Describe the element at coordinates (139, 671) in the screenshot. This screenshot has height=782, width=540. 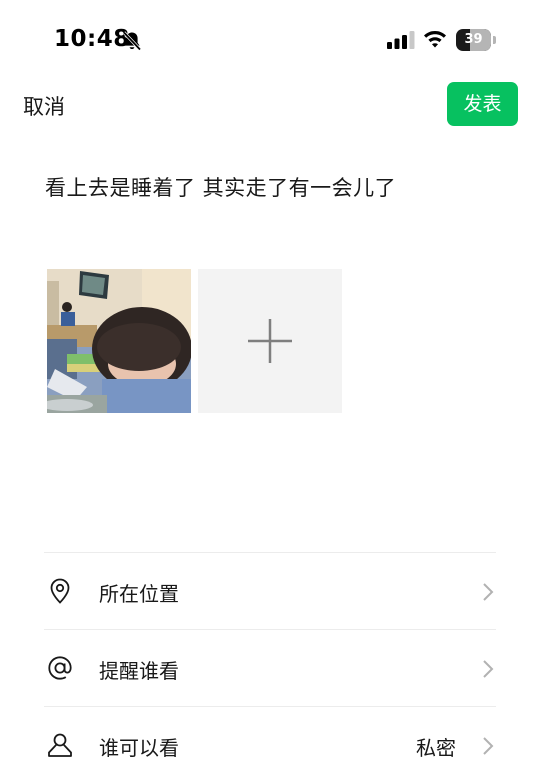
I see `option-label: 提醒谁看` at that location.